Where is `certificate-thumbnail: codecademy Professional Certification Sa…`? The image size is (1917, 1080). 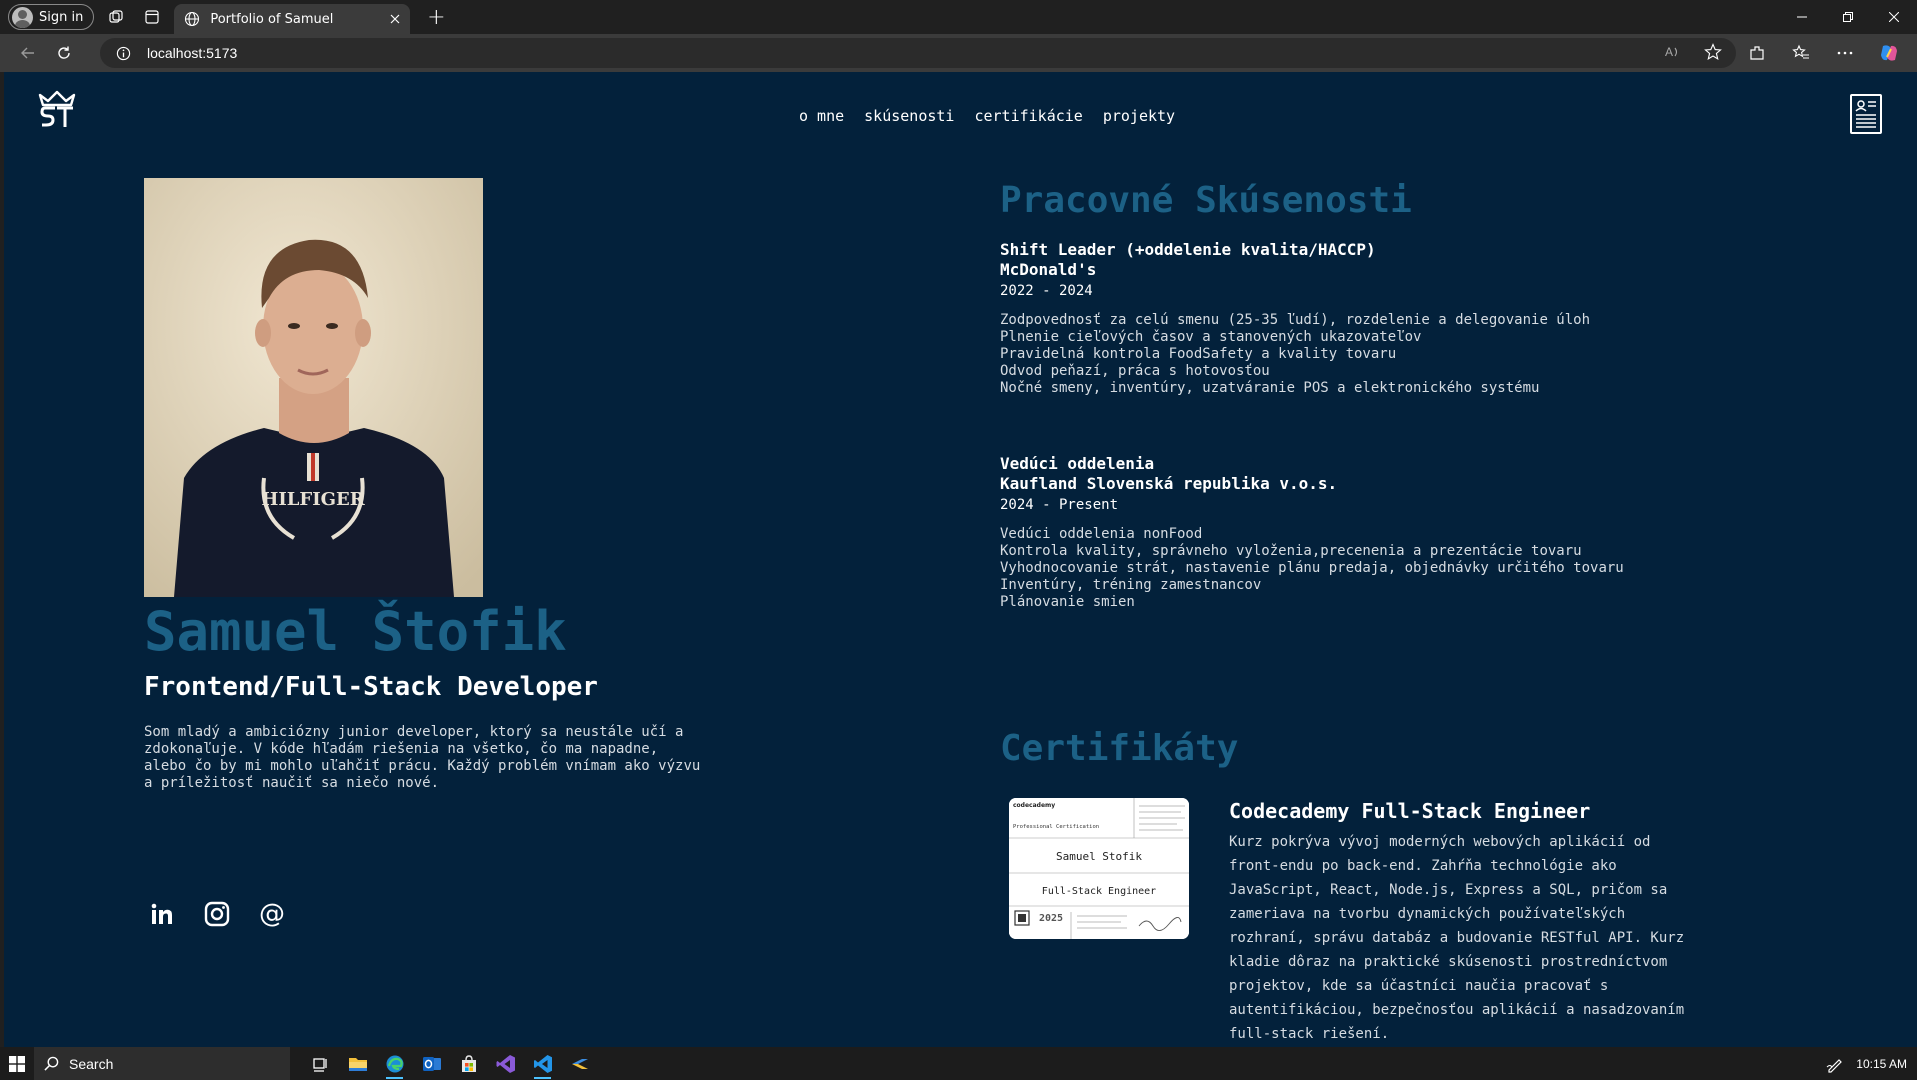
certificate-thumbnail: codecademy Professional Certification Sa… is located at coordinates (1099, 868).